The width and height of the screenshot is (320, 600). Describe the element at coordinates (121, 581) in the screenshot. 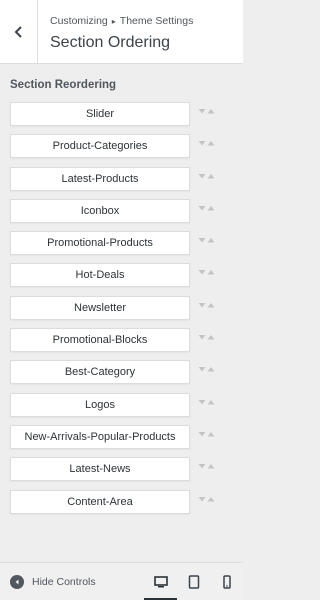

I see `customizer-footer: Hide Controls` at that location.